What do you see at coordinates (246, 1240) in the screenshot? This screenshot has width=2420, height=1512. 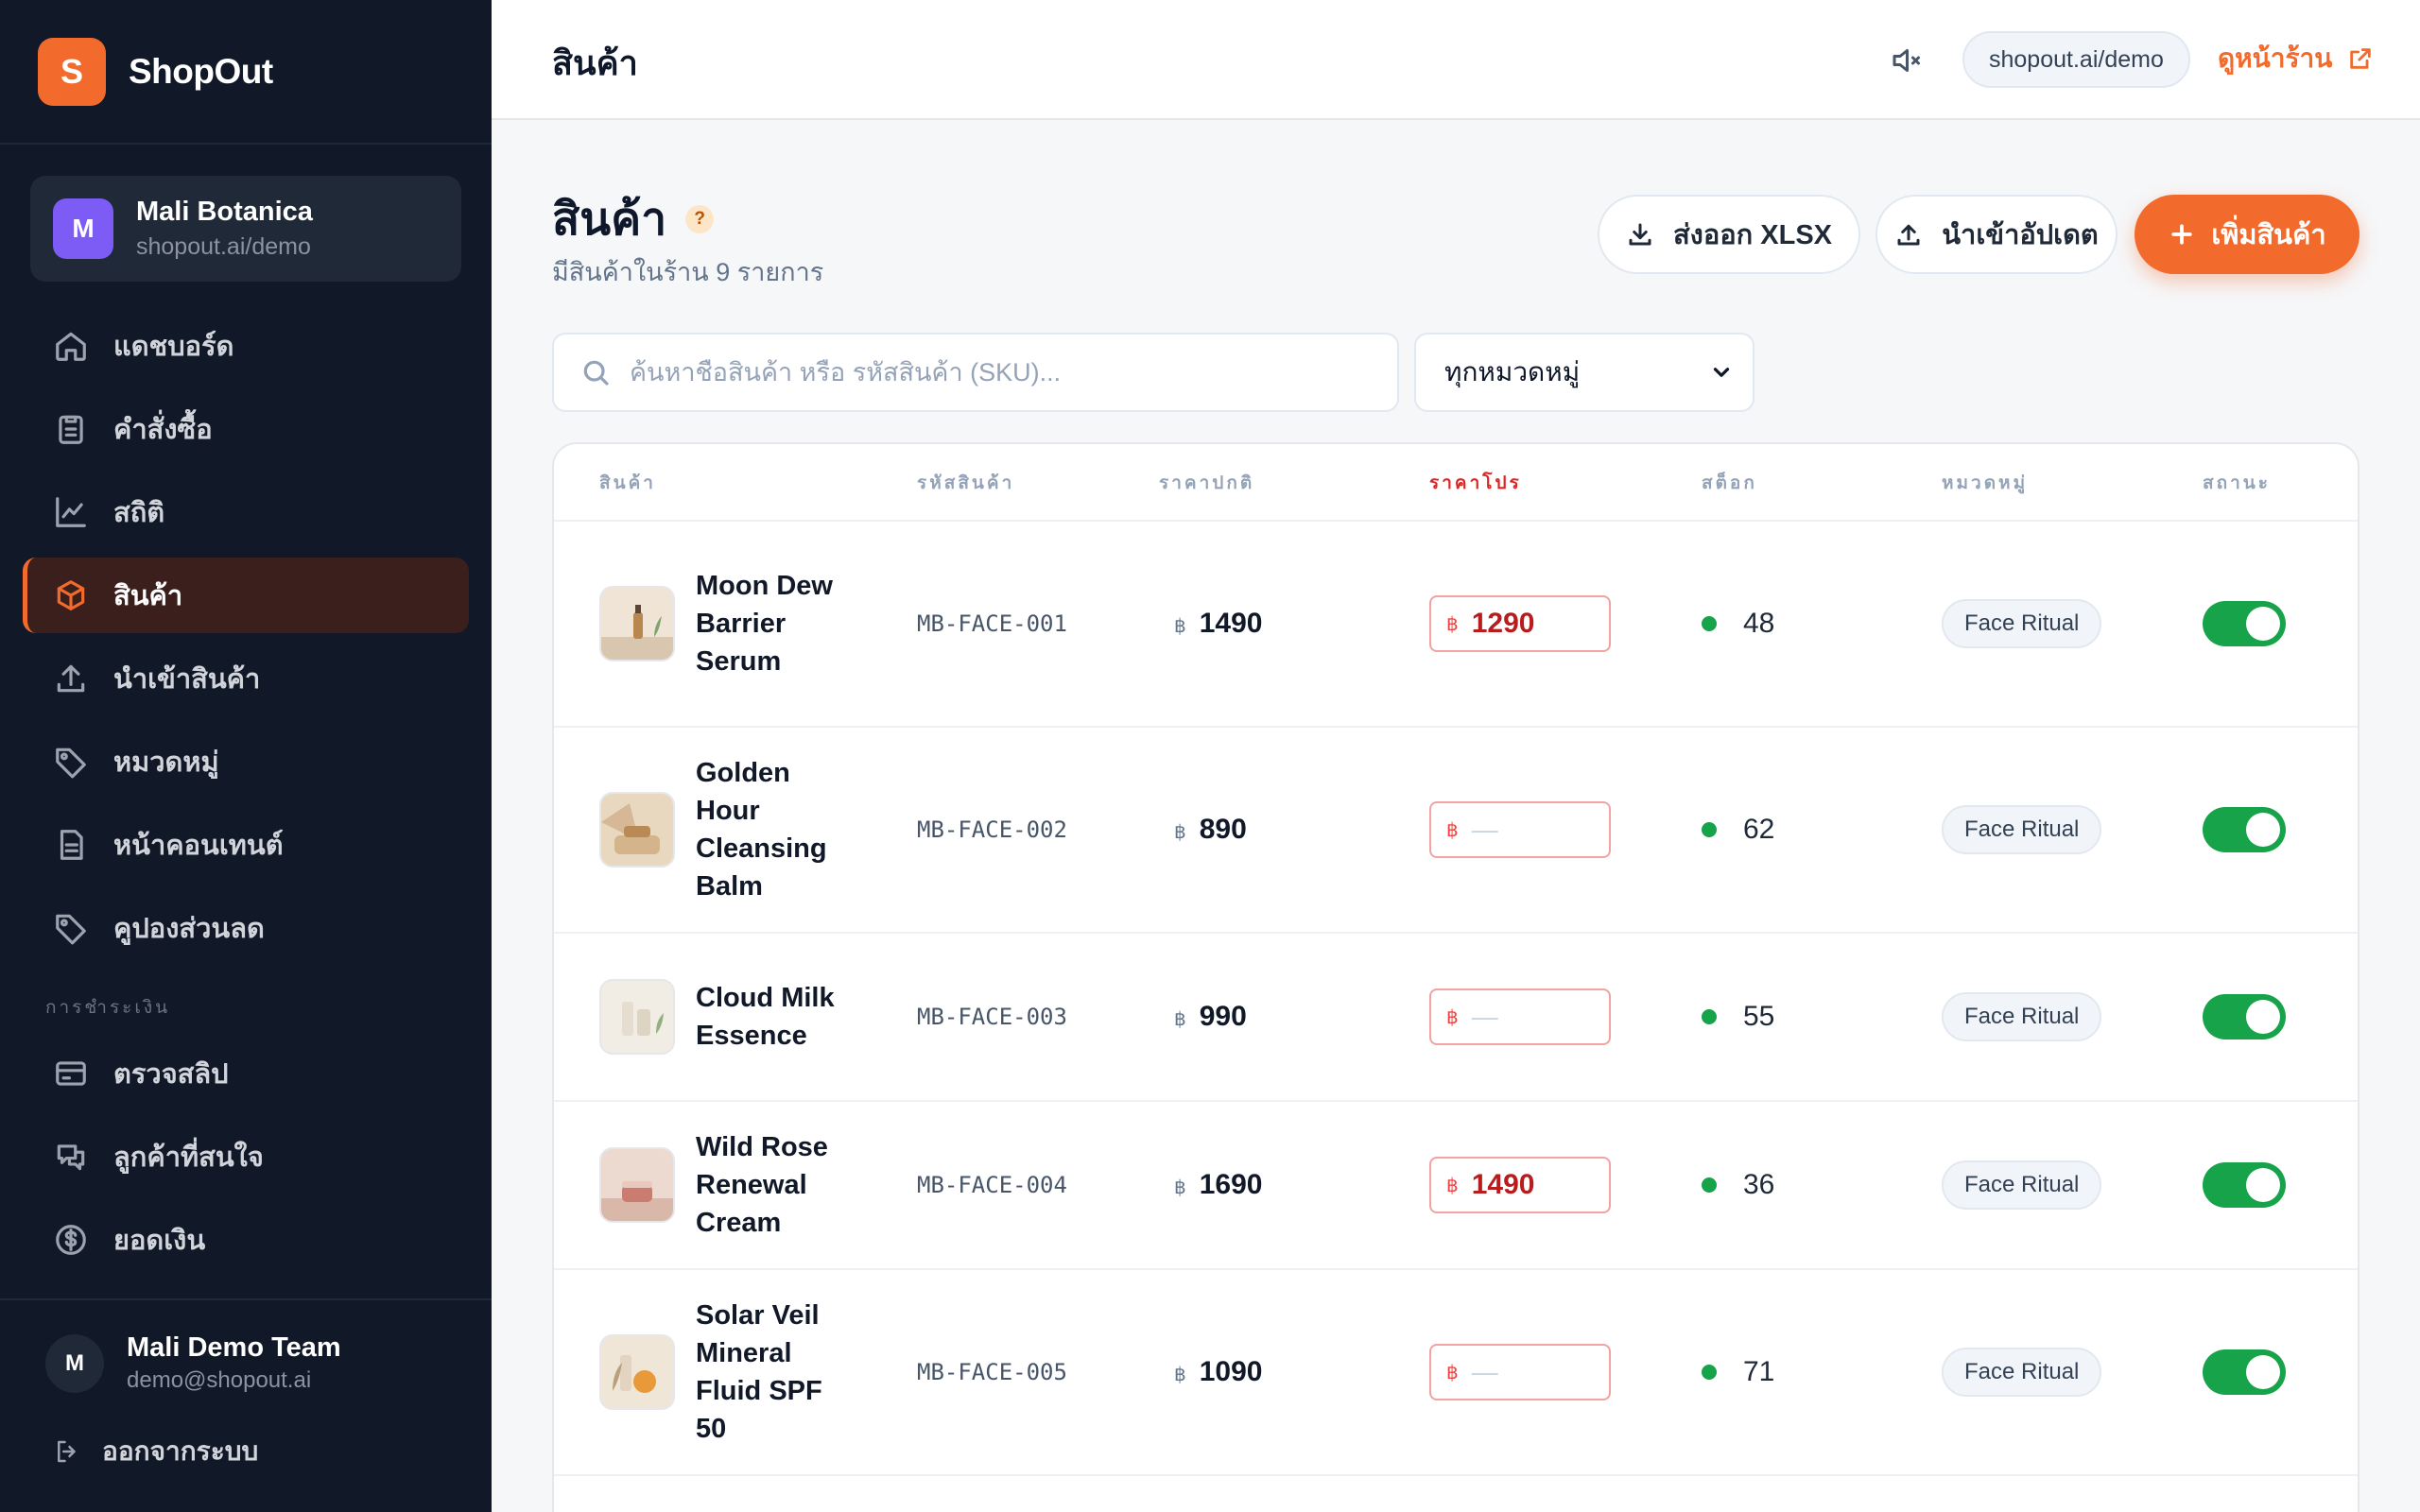 I see `sidebar-item-balance: ยอดเงิน` at bounding box center [246, 1240].